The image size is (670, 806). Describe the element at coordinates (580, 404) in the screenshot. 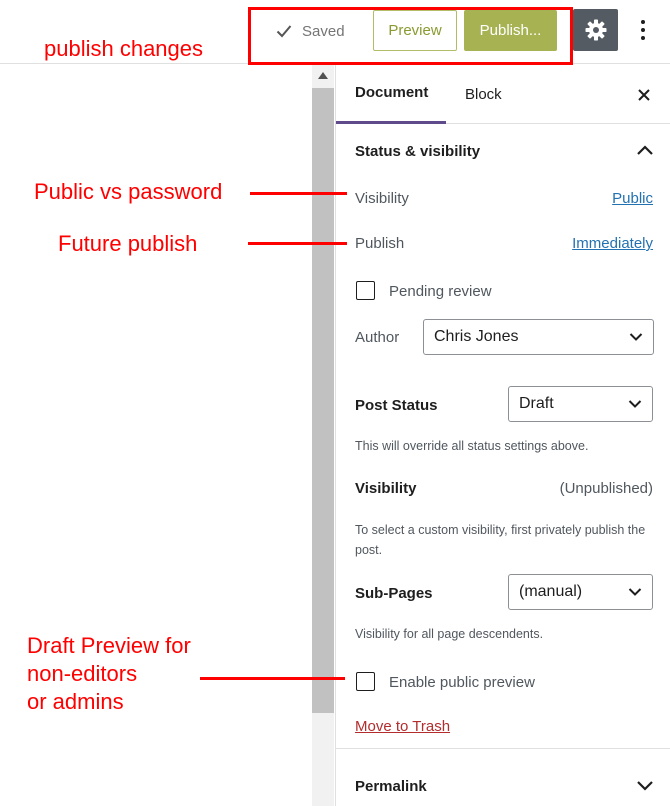

I see `post-status-select: Draft` at that location.